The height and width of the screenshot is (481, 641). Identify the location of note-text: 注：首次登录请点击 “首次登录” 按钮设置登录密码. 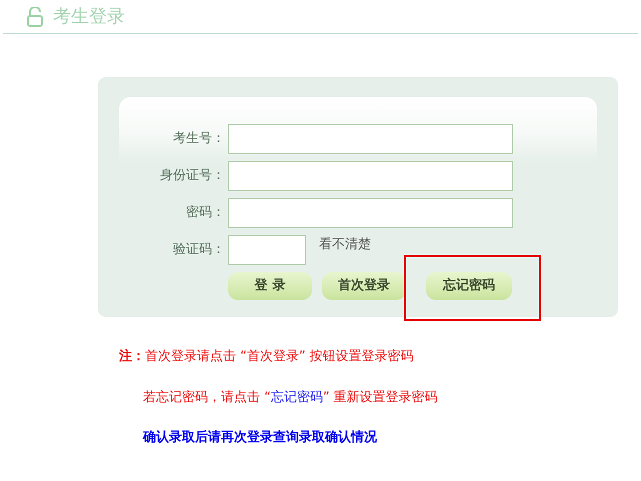
(267, 357).